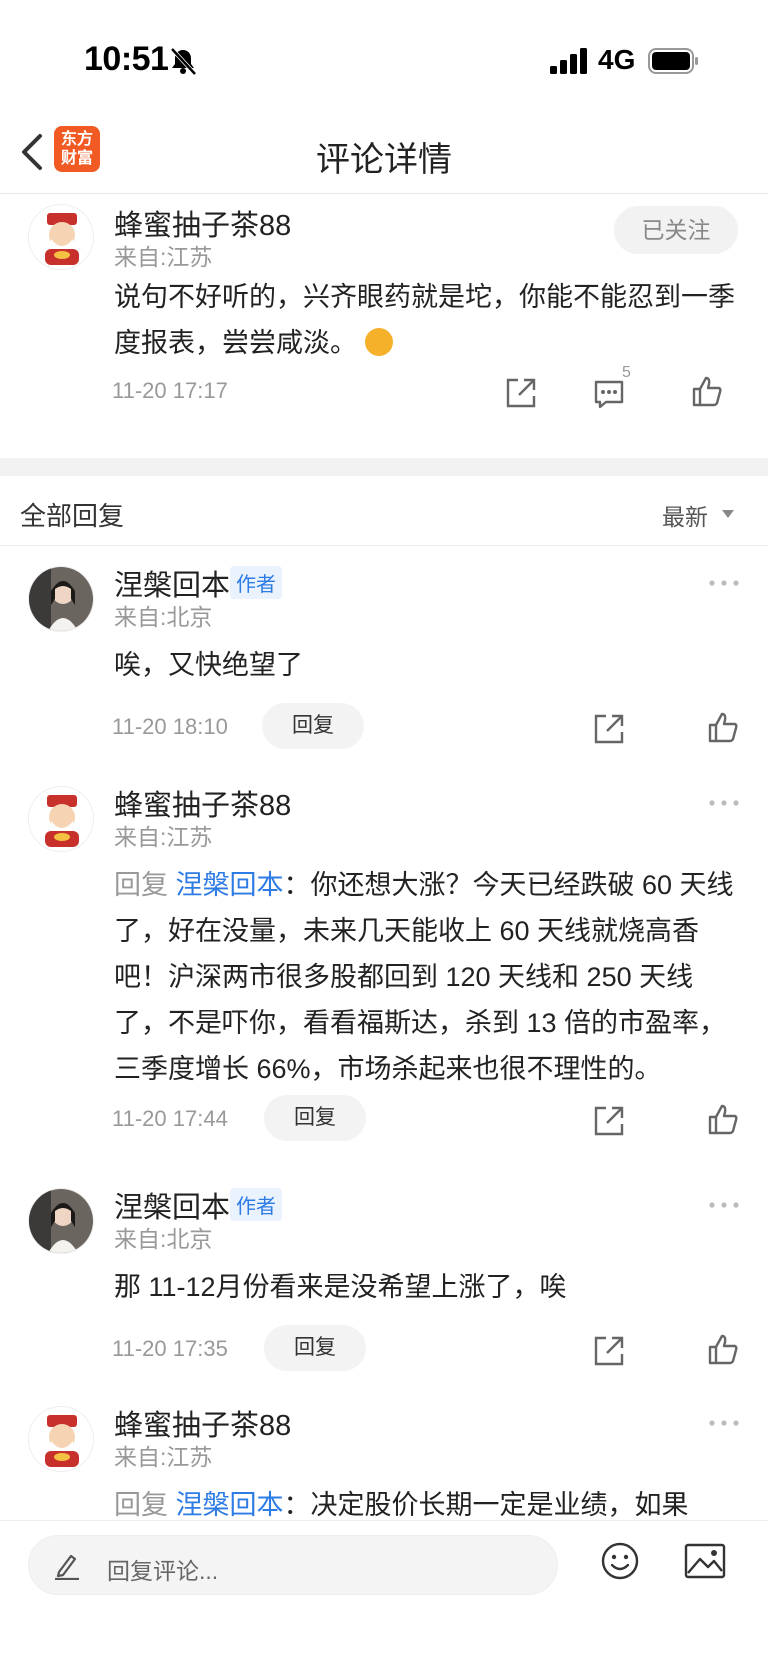  What do you see at coordinates (384, 1453) in the screenshot?
I see `reply-item: 蜂蜜抽子茶88 来自:江苏 回复 涅槃回本：决定股价长期一定是业绩，如果` at bounding box center [384, 1453].